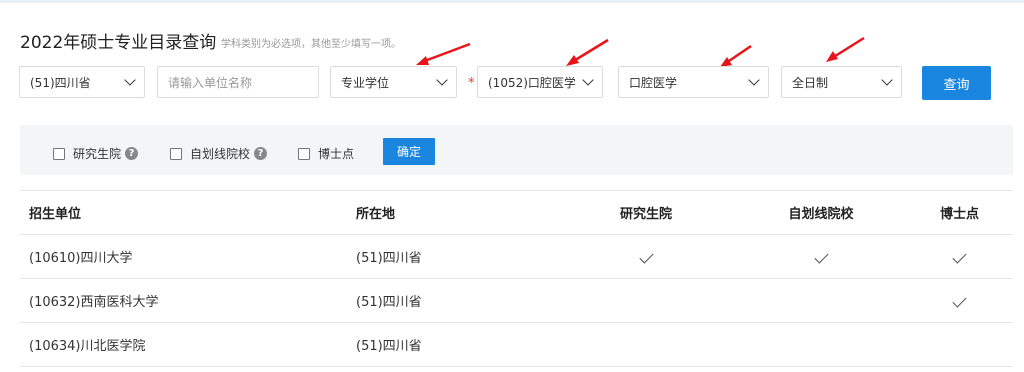 The height and width of the screenshot is (372, 1024). Describe the element at coordinates (956, 83) in the screenshot. I see `query-button: 查询` at that location.